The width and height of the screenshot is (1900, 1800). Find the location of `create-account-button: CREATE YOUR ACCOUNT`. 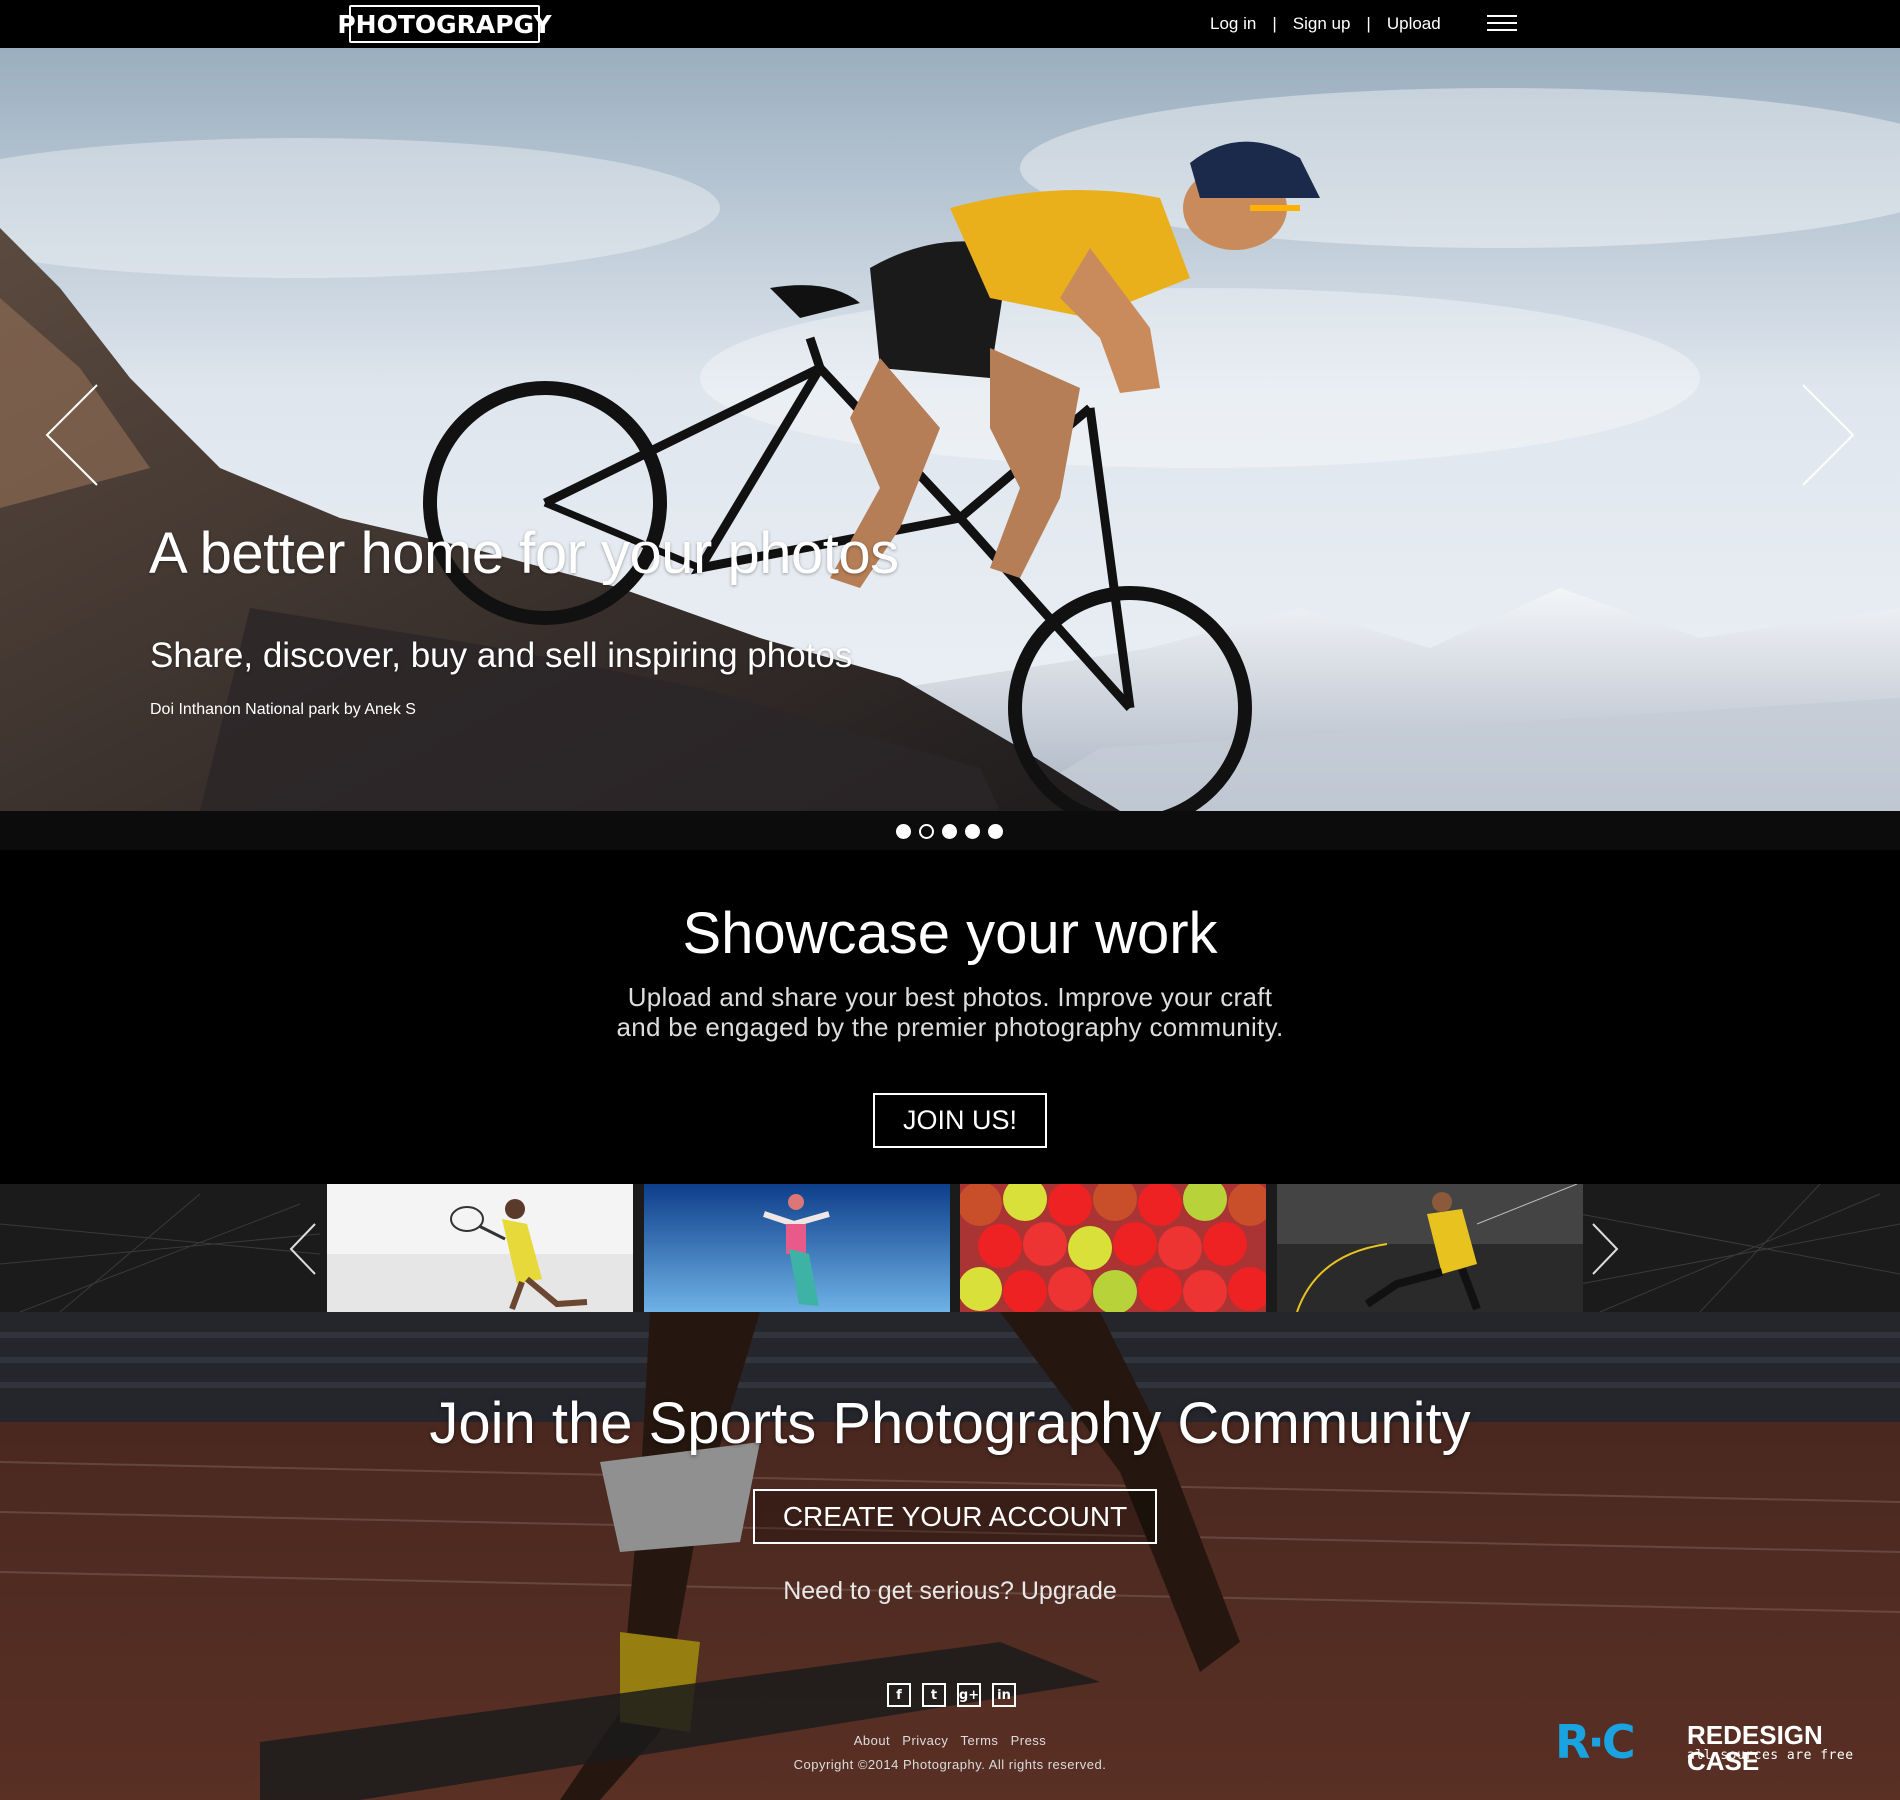

create-account-button: CREATE YOUR ACCOUNT is located at coordinates (955, 1516).